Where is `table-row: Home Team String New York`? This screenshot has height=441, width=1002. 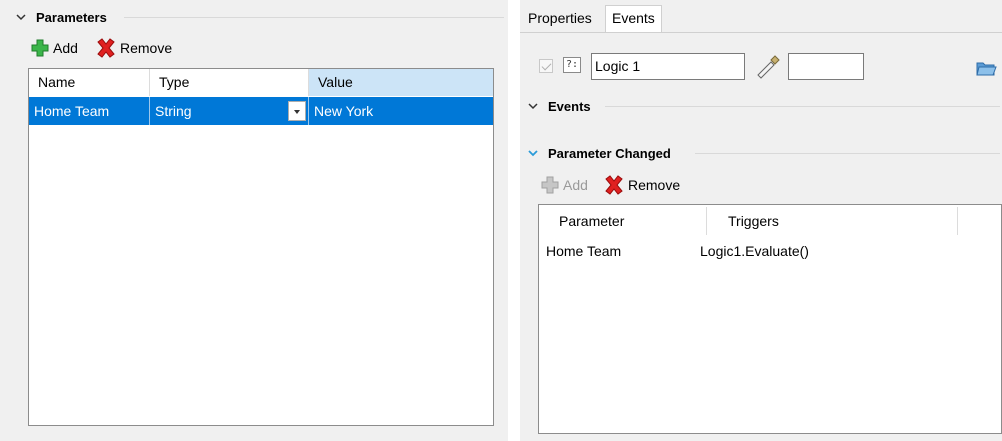 table-row: Home Team String New York is located at coordinates (261, 111).